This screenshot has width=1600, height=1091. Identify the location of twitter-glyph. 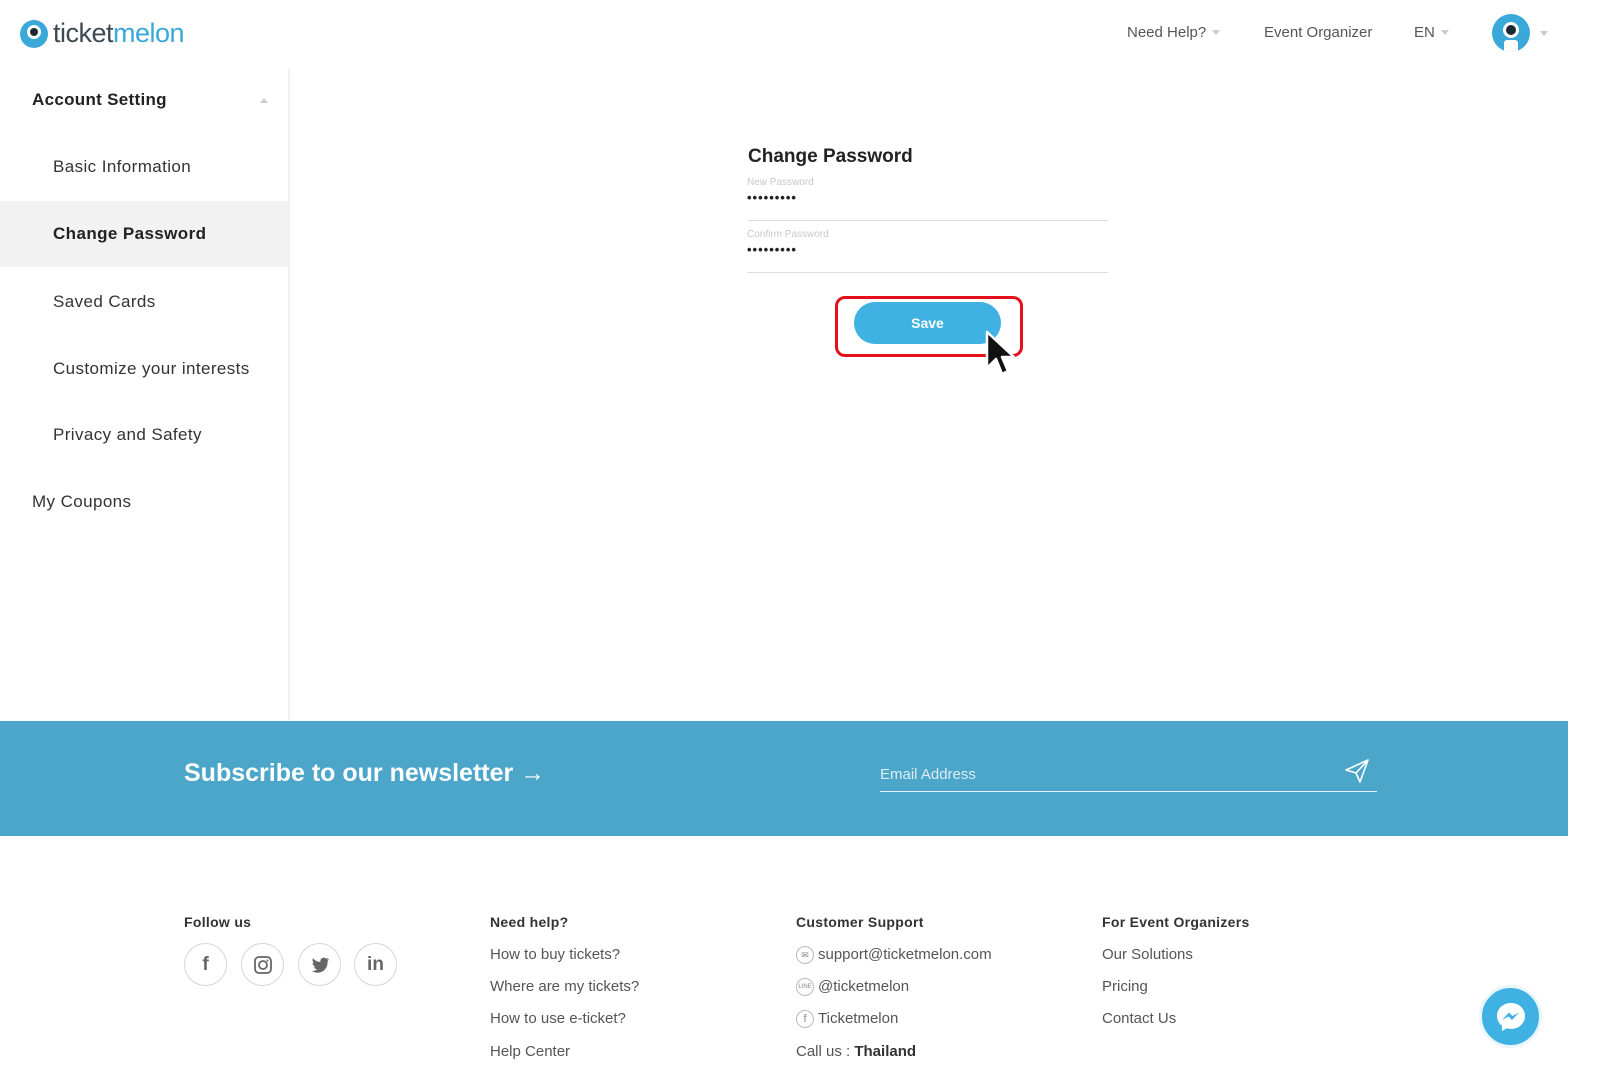
(320, 965).